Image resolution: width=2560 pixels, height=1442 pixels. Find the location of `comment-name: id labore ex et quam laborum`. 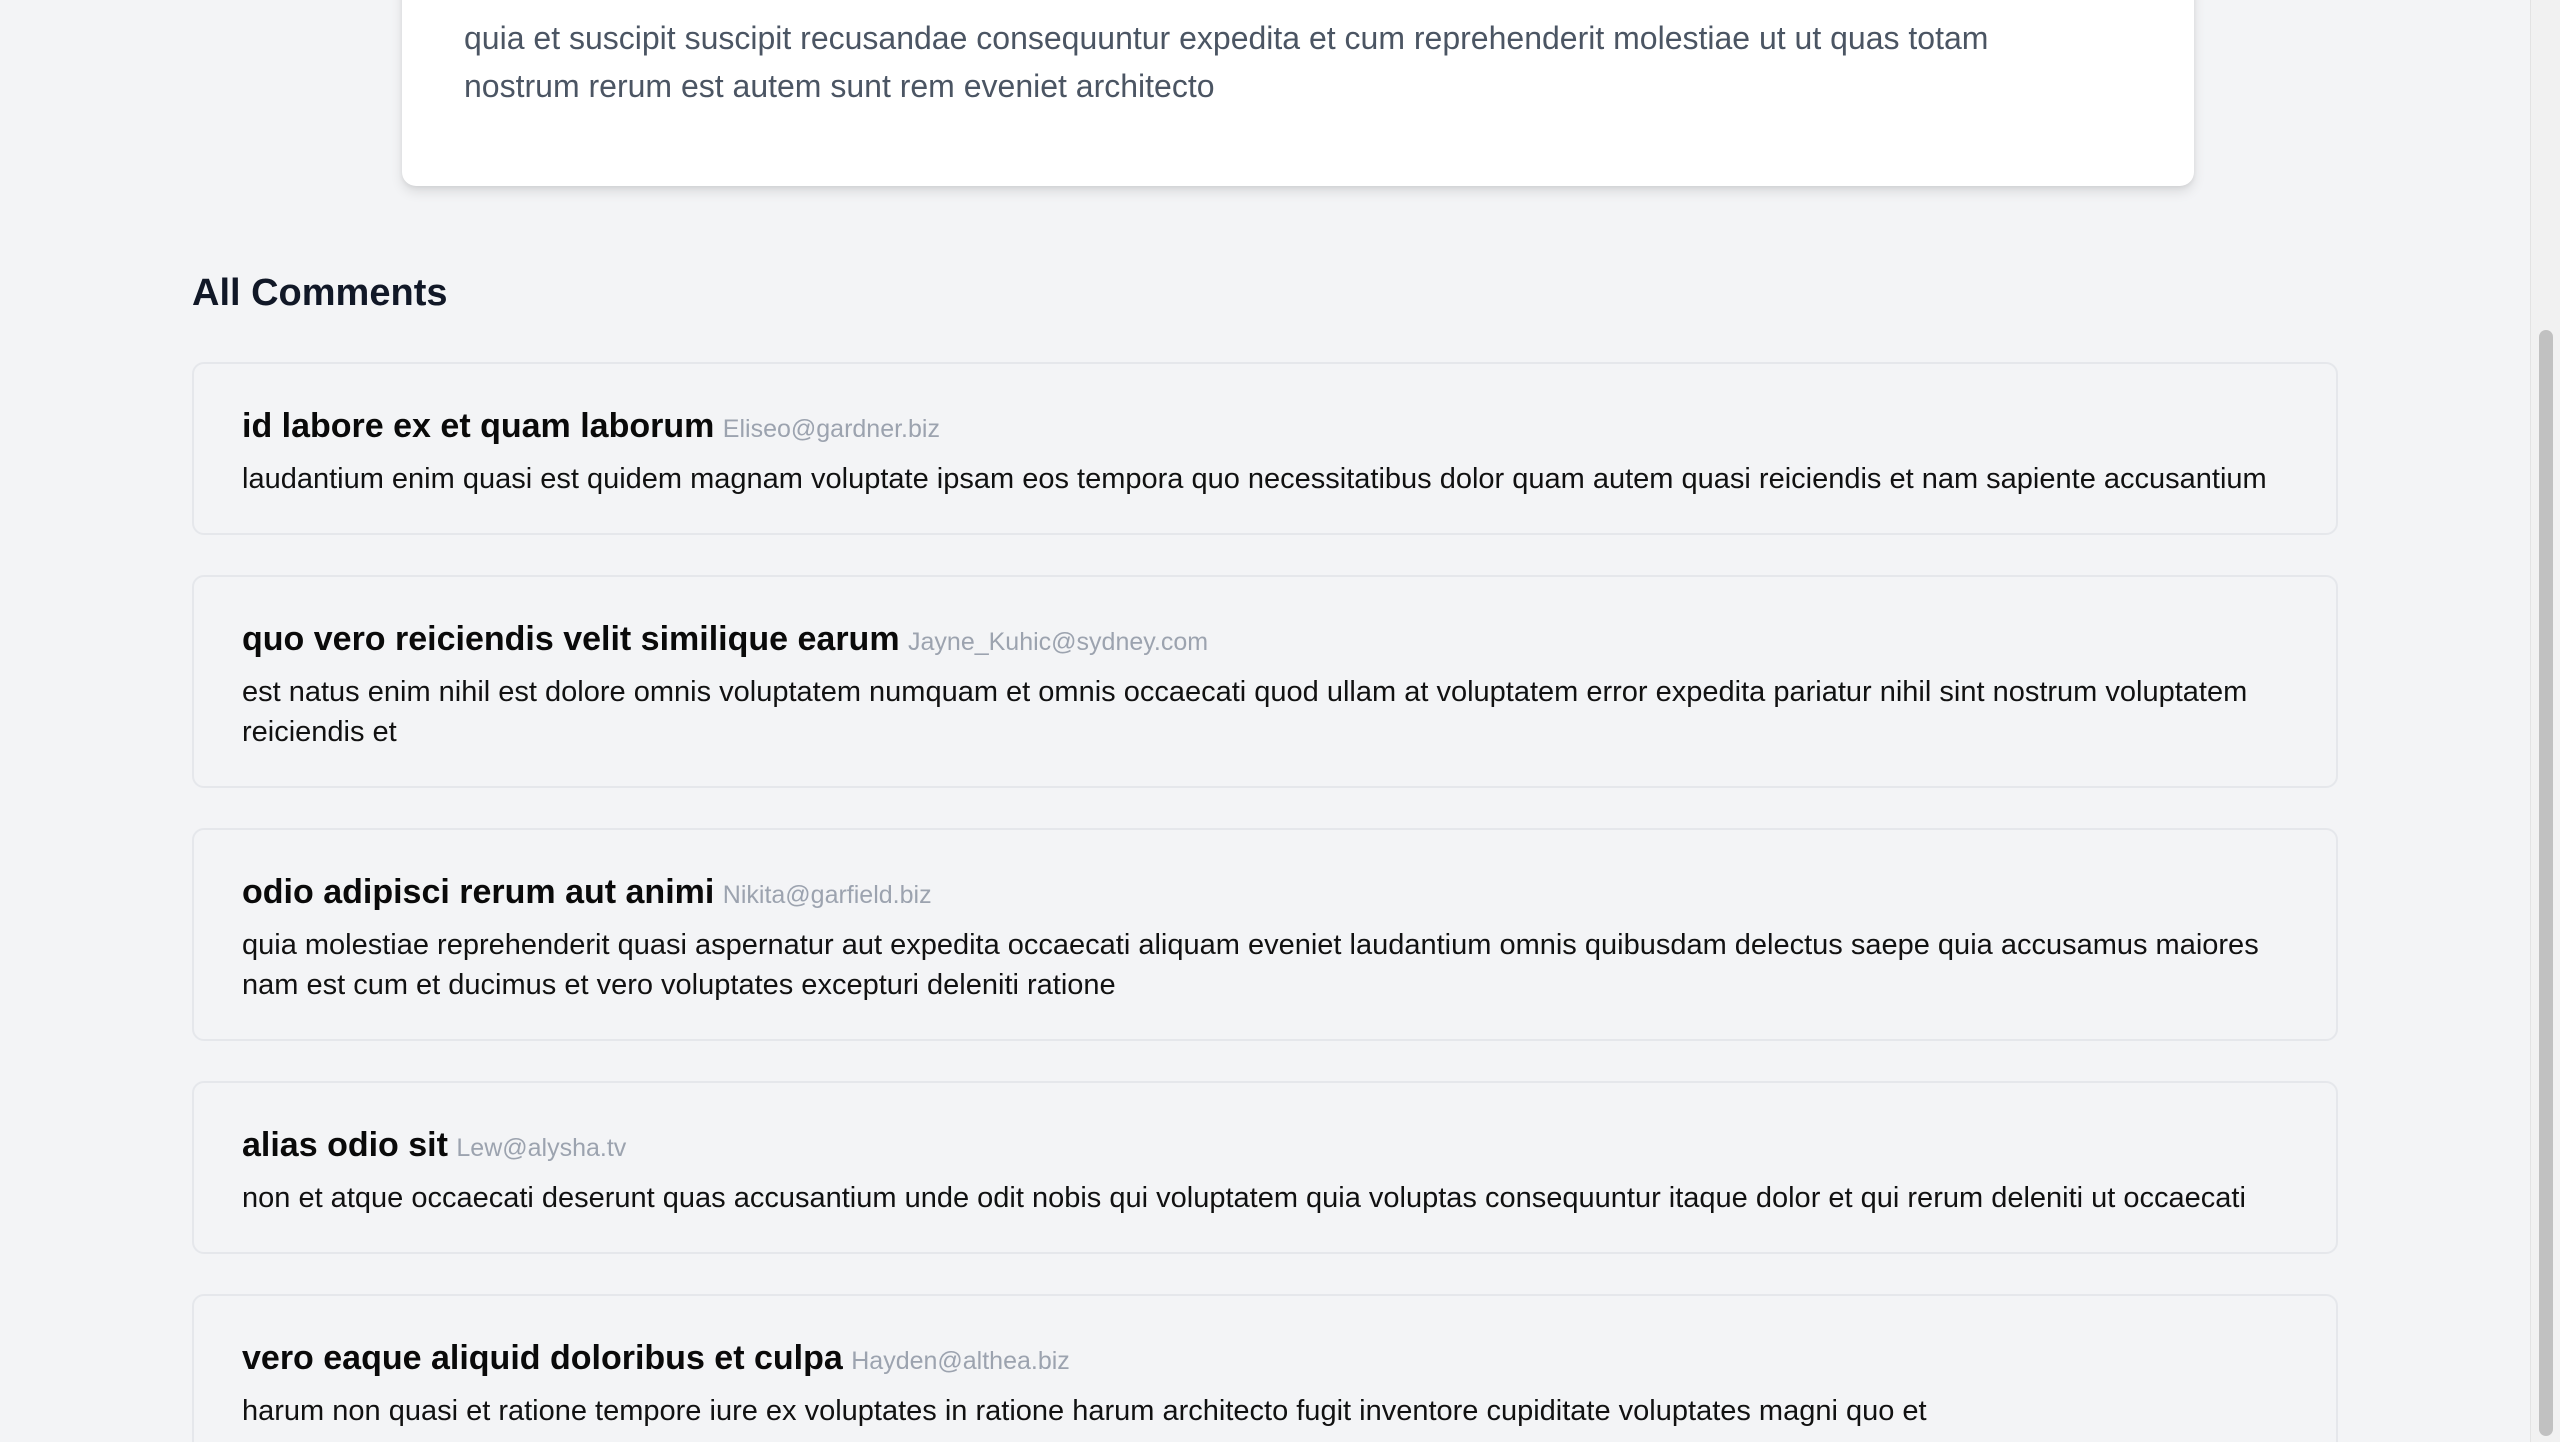

comment-name: id labore ex et quam laborum is located at coordinates (478, 426).